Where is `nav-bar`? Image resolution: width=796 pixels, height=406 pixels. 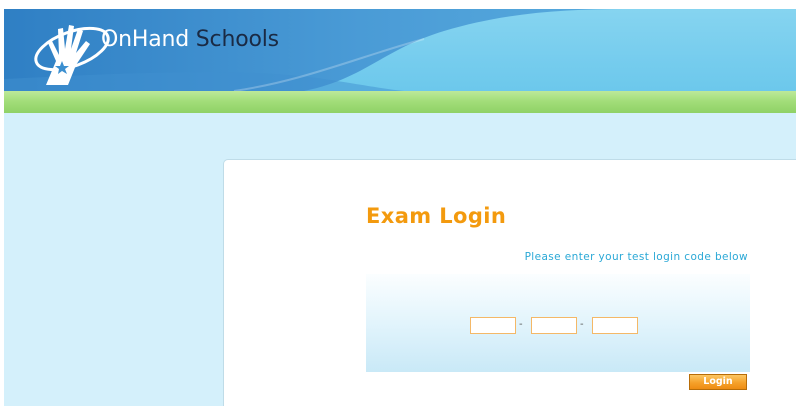
nav-bar is located at coordinates (400, 102).